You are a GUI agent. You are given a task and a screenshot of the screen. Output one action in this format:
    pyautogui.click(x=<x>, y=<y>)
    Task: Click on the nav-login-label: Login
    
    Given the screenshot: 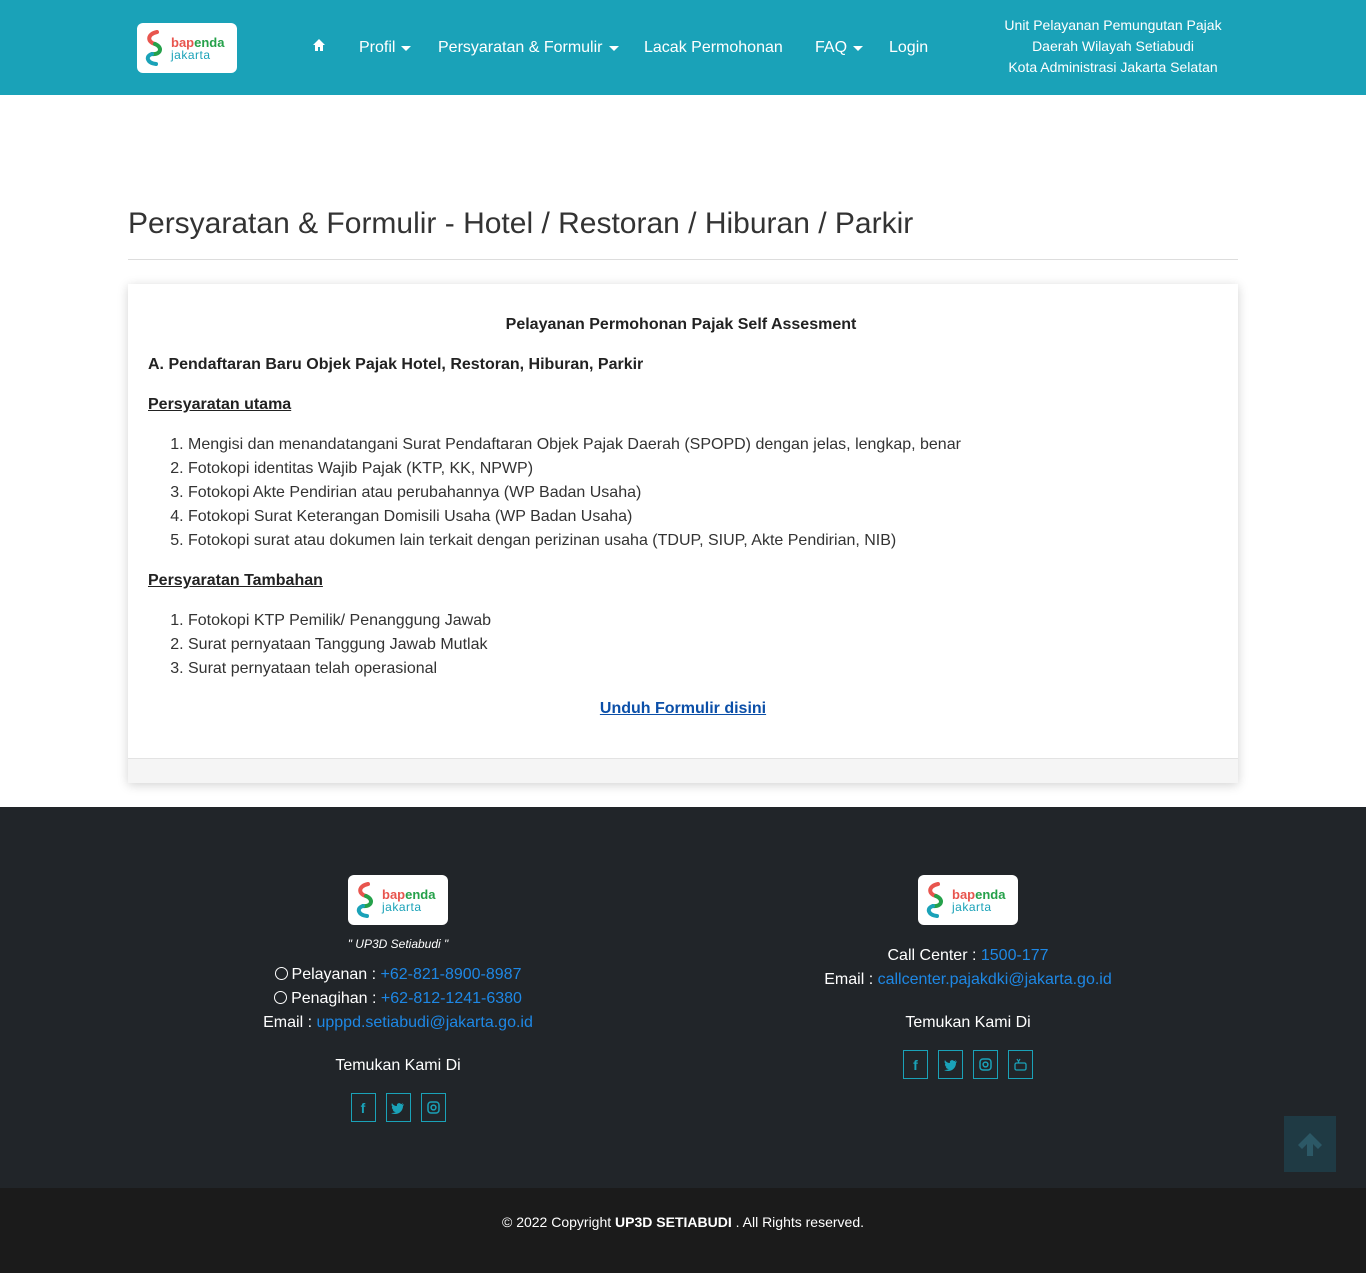 What is the action you would take?
    pyautogui.click(x=909, y=47)
    